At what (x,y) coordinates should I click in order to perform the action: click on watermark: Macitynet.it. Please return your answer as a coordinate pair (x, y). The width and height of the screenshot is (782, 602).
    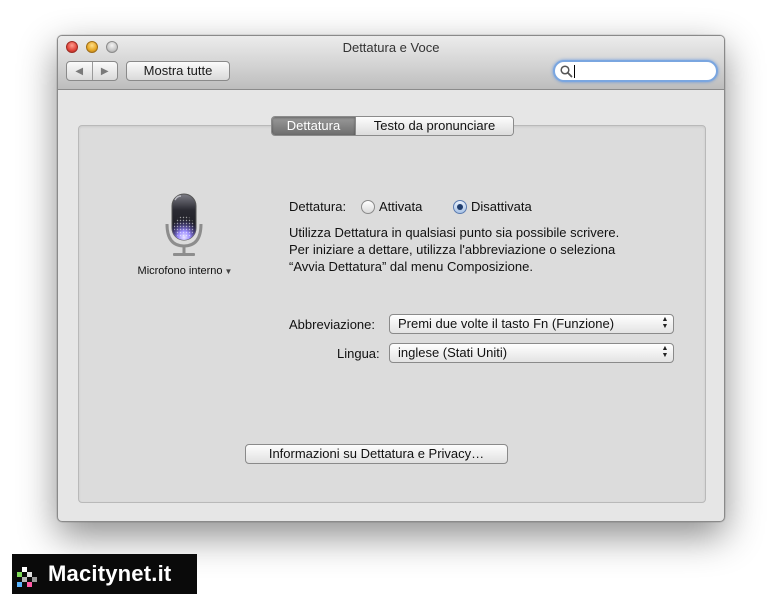
    Looking at the image, I should click on (104, 574).